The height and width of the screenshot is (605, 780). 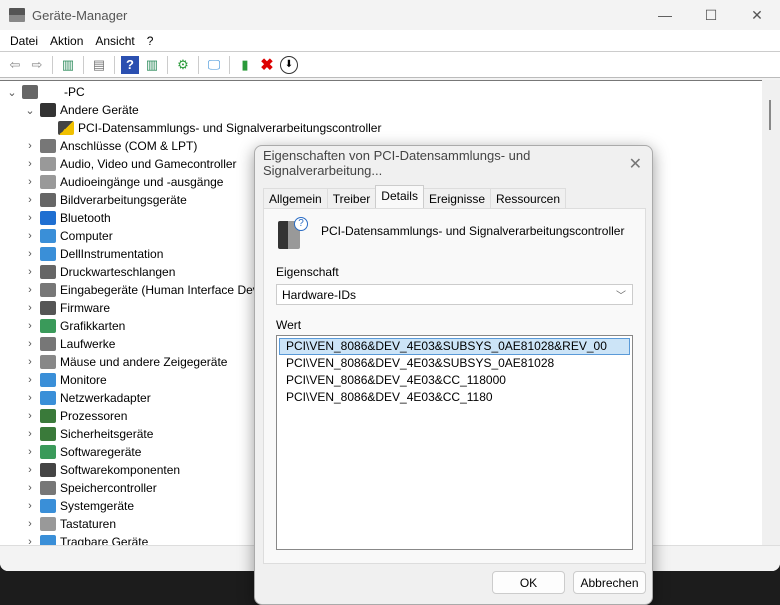 What do you see at coordinates (99, 65) in the screenshot?
I see `properties-icon: ▤` at bounding box center [99, 65].